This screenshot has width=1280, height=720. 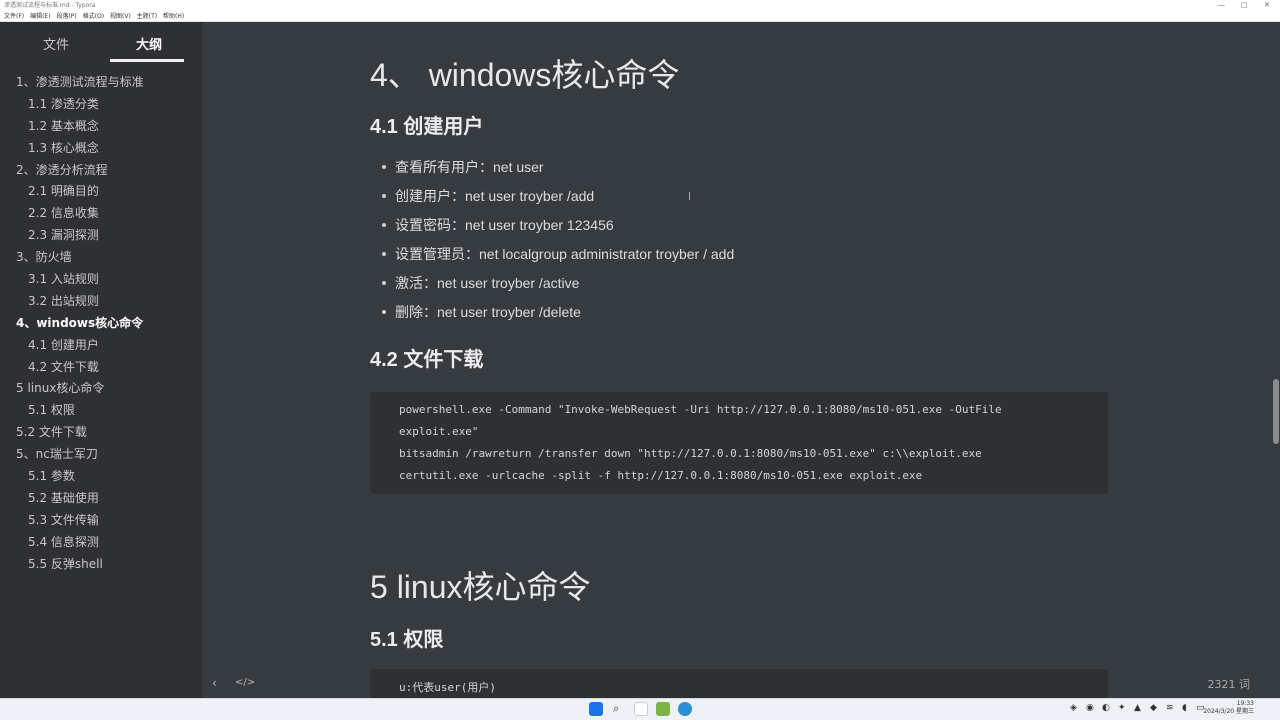 I want to click on outline-item: 5.1 参数, so click(x=101, y=477).